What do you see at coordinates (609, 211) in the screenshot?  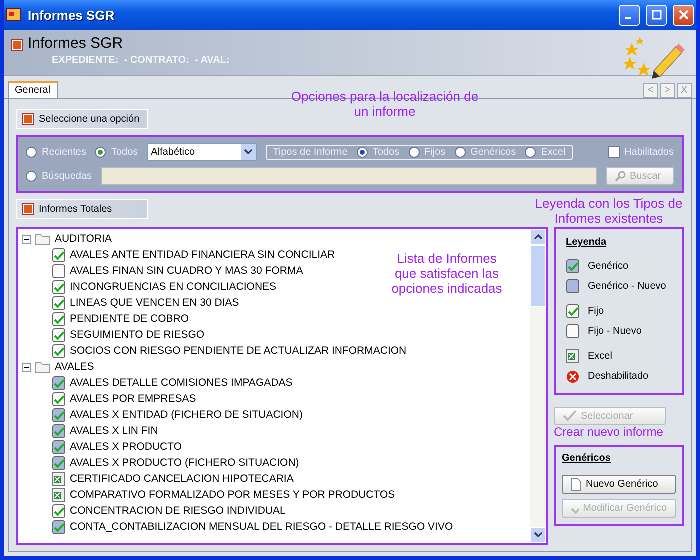 I see `annotation-text: Leyenda con los Tipos de Infomes existentes` at bounding box center [609, 211].